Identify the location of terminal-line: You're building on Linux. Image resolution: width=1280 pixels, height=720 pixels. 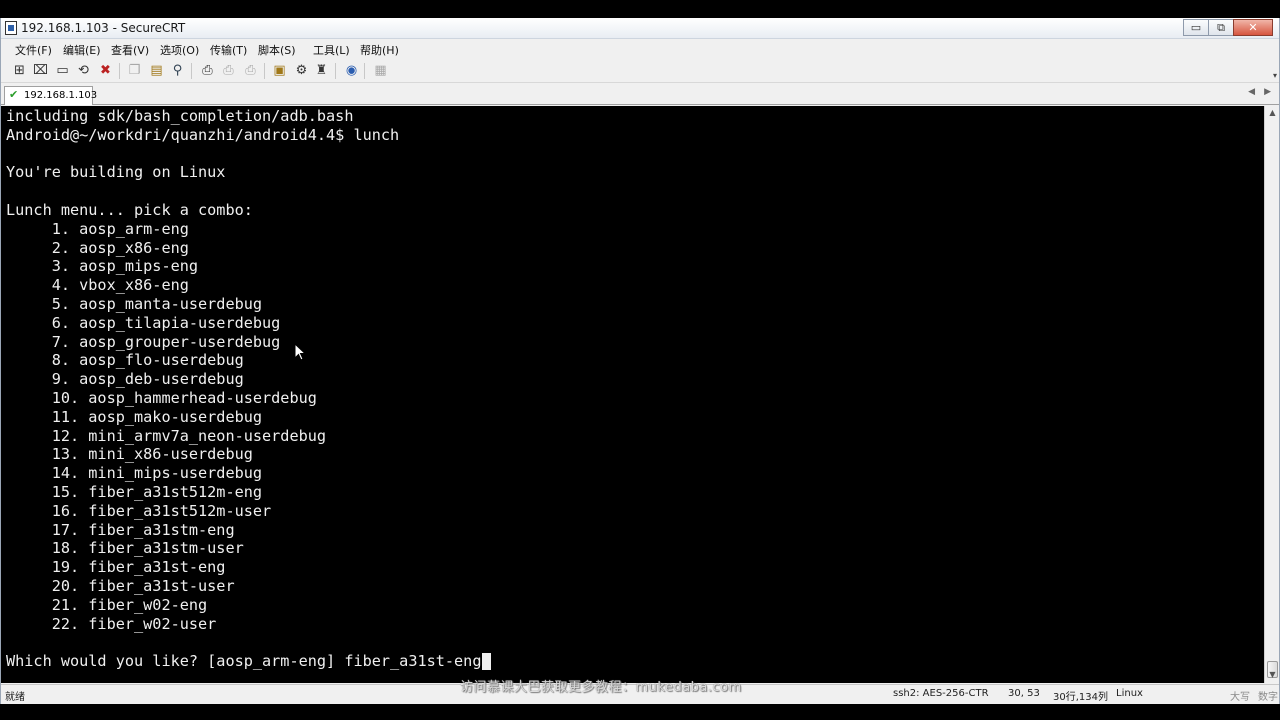
(116, 172).